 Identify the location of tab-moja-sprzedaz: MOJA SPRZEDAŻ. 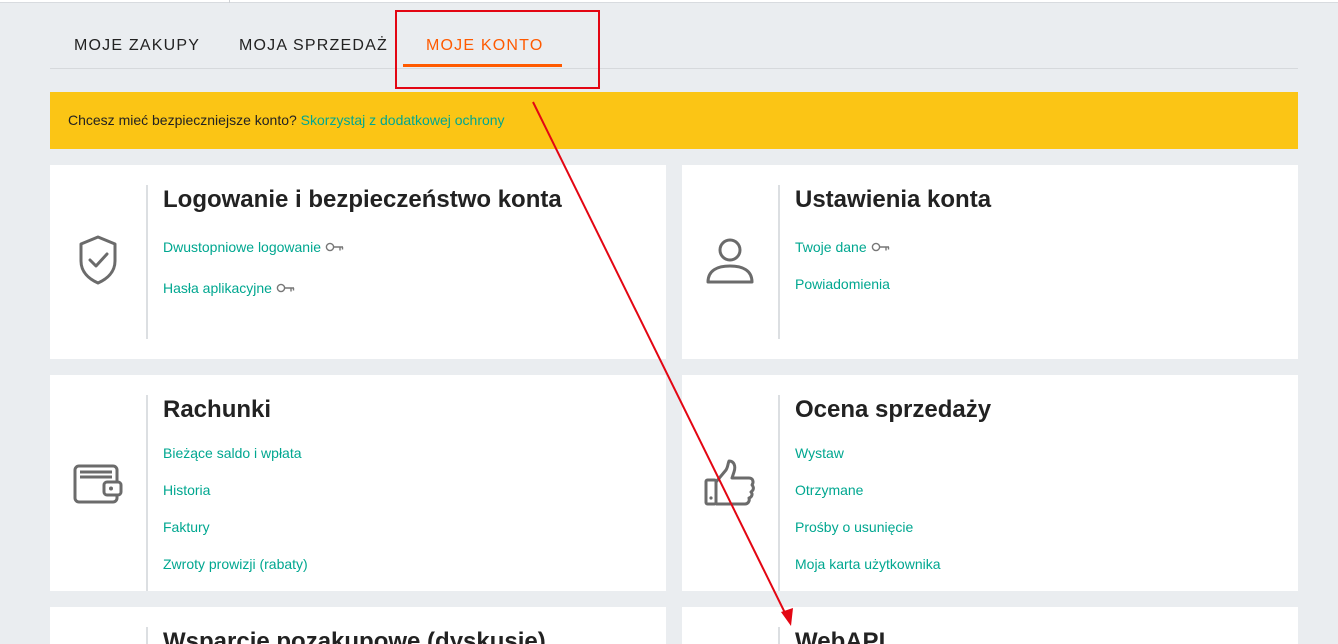
(313, 46).